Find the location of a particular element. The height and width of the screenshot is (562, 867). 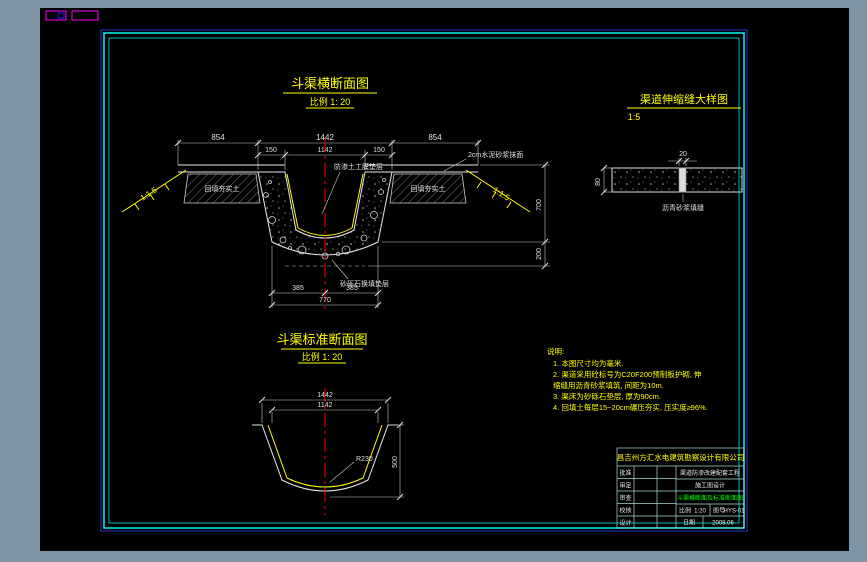

fill-label-left: 回填夯实土 is located at coordinates (222, 188).